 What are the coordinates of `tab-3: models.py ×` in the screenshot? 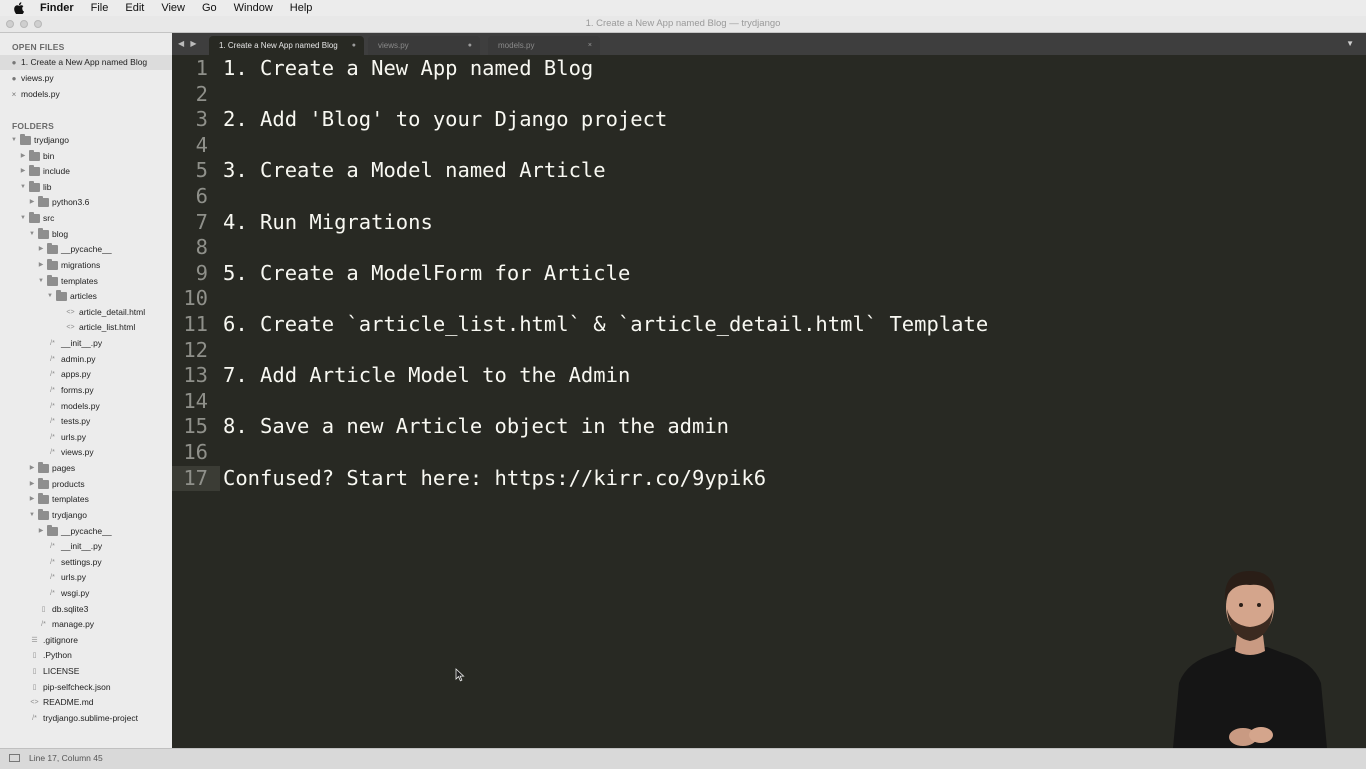 It's located at (544, 45).